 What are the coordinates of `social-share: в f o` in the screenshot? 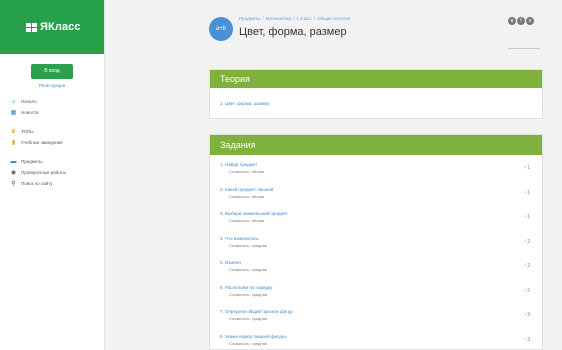 It's located at (521, 21).